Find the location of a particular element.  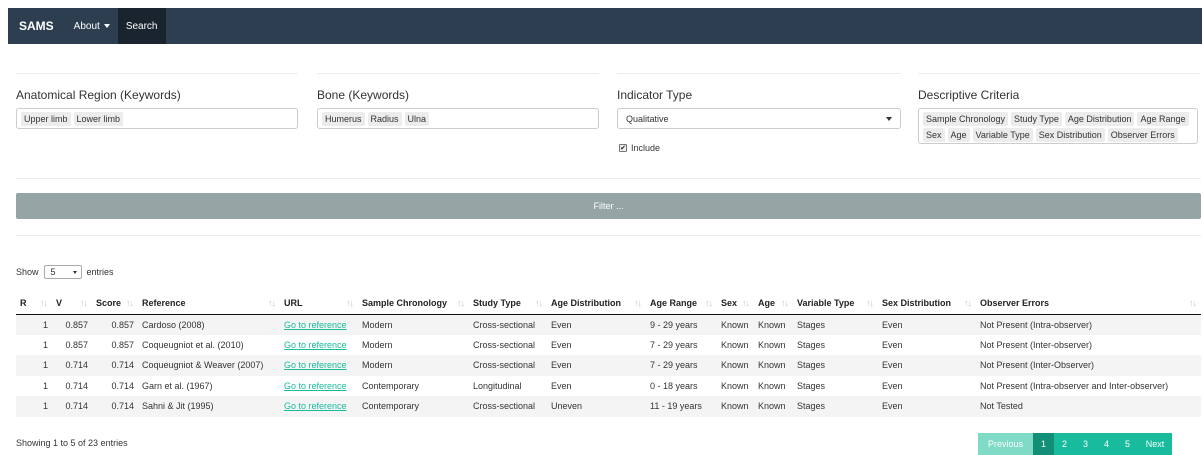

column-header-age-range: Age Range ↑↓ is located at coordinates (681, 303).